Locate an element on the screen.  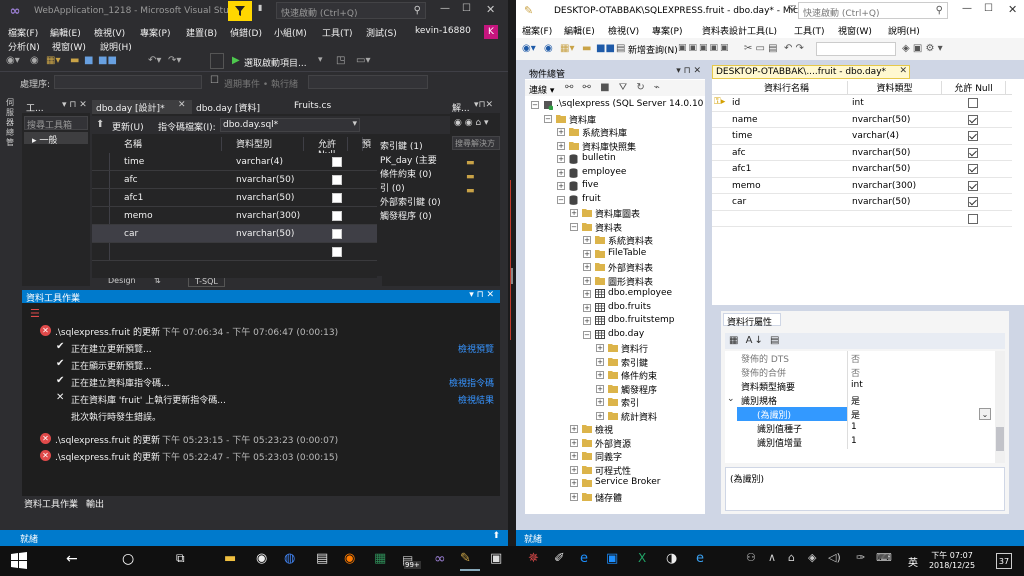
query-type-icons: ▣▣▣▣▣ is located at coordinates (704, 48).